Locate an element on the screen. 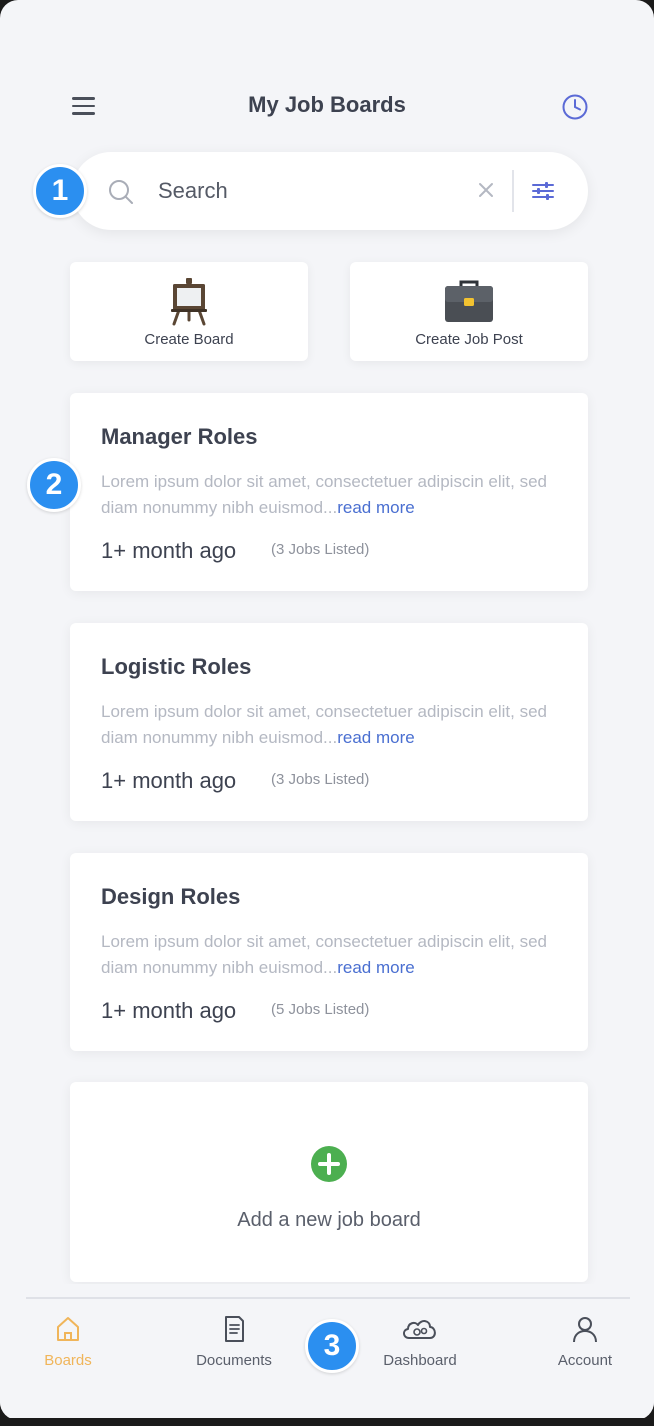 The width and height of the screenshot is (654, 1426). nav-divider is located at coordinates (328, 1298).